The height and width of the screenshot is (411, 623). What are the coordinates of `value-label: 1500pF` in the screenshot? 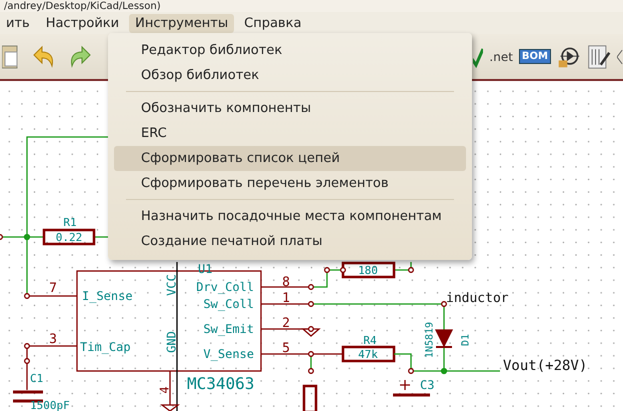 It's located at (50, 405).